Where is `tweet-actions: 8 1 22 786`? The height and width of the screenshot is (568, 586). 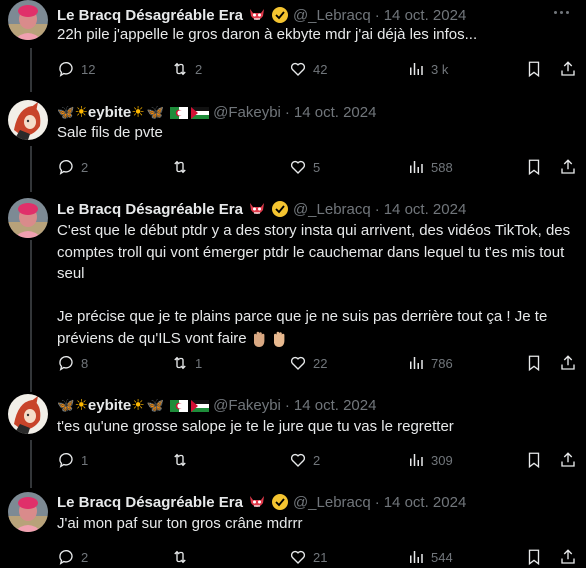 tweet-actions: 8 1 22 786 is located at coordinates (317, 363).